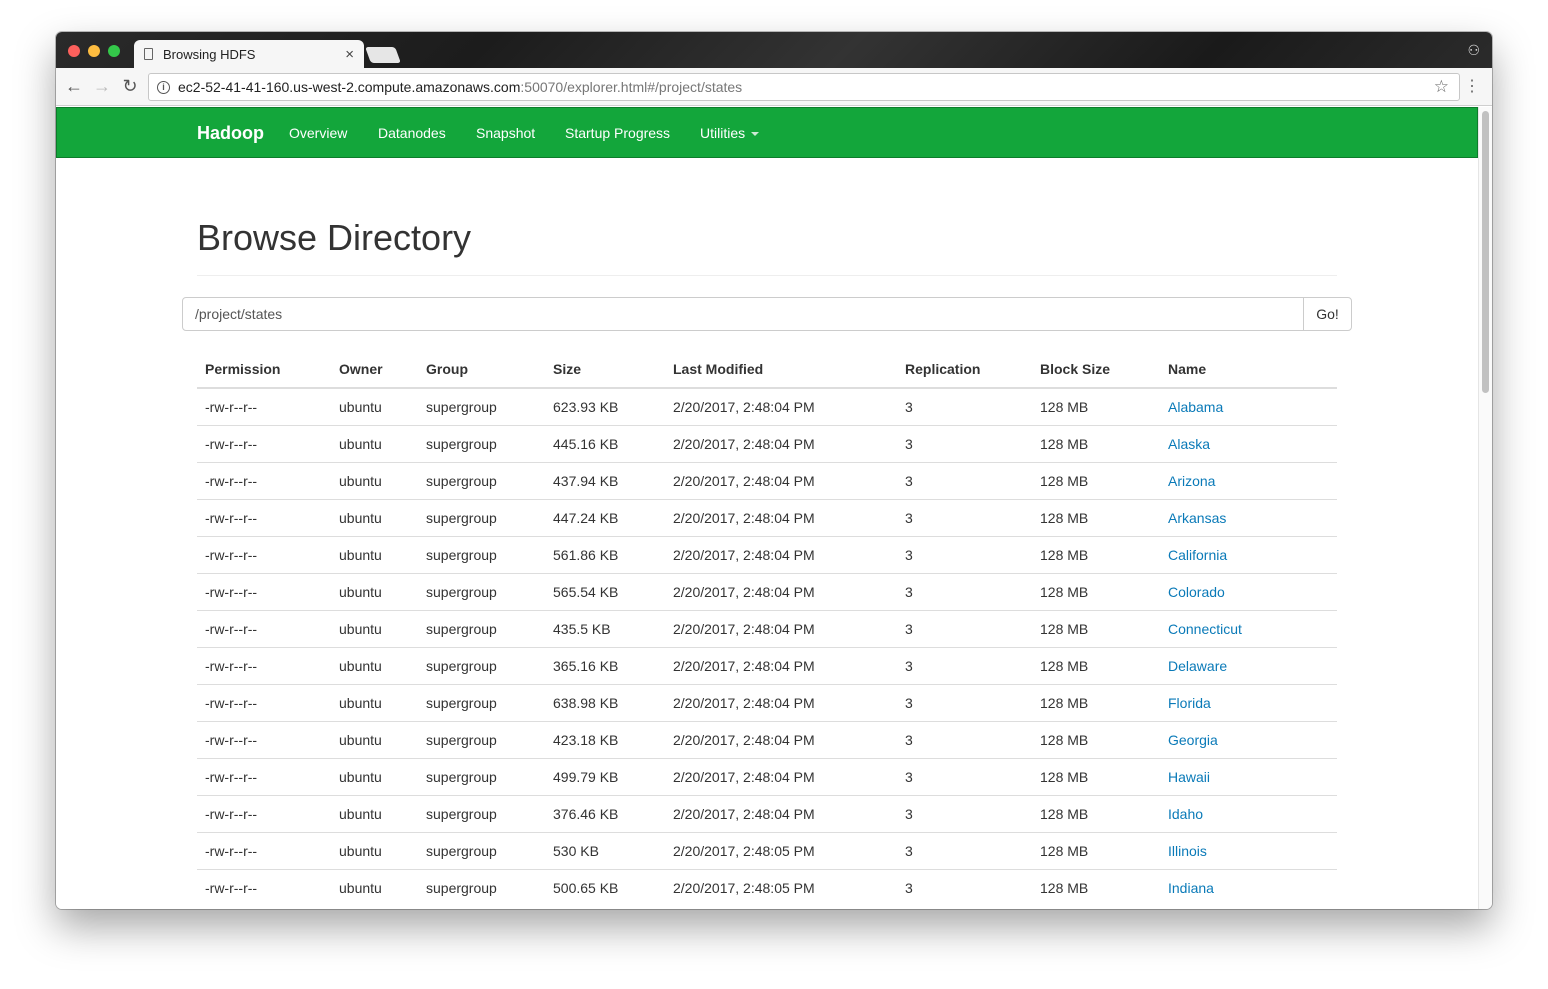 Image resolution: width=1548 pixels, height=989 pixels. Describe the element at coordinates (1185, 814) in the screenshot. I see `file-name-link: Idaho` at that location.